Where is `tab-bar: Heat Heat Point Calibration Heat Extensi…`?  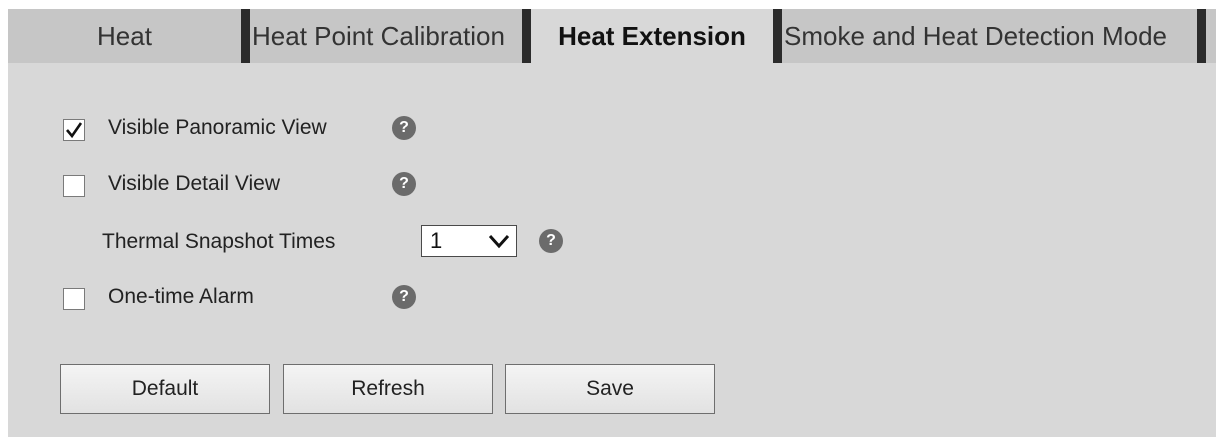 tab-bar: Heat Heat Point Calibration Heat Extensi… is located at coordinates (612, 36).